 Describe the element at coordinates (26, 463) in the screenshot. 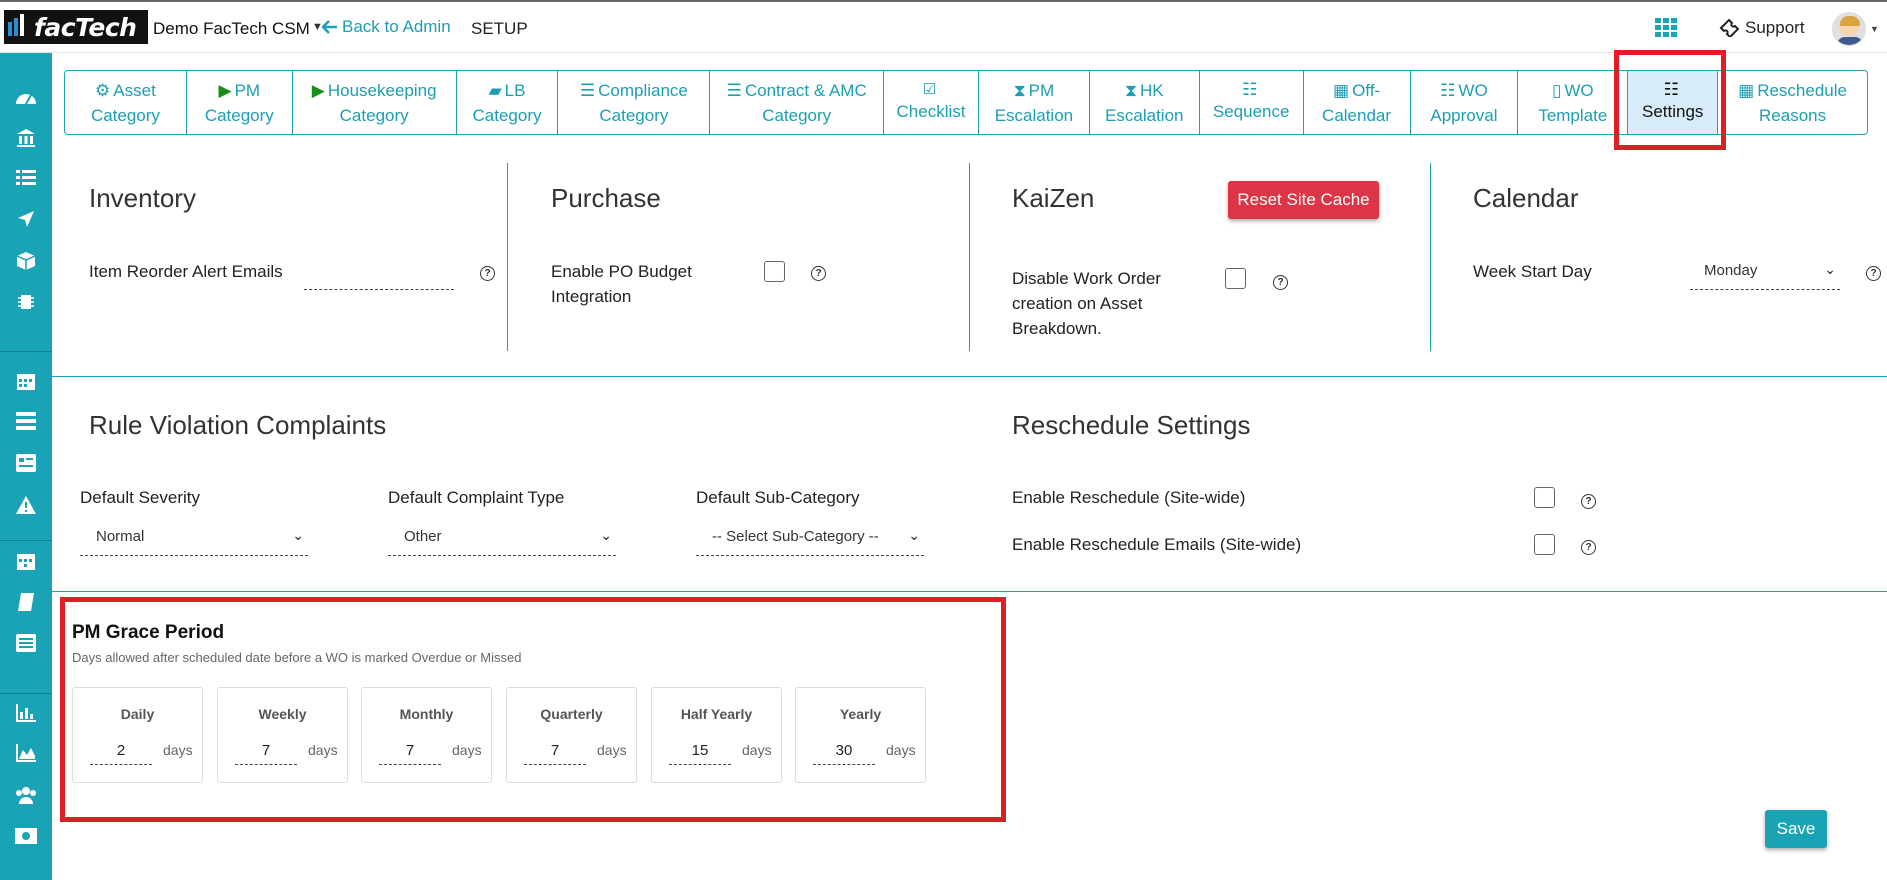

I see `newspaper-icon` at that location.